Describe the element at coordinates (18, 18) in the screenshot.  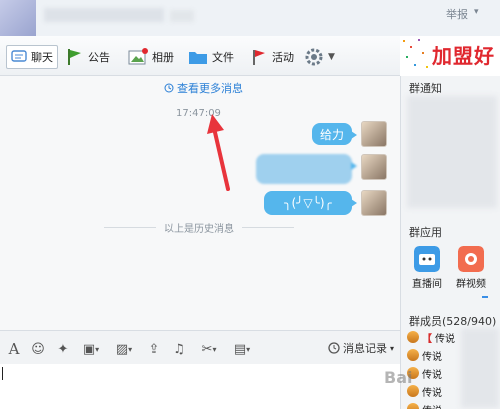
I see `group-avatar` at that location.